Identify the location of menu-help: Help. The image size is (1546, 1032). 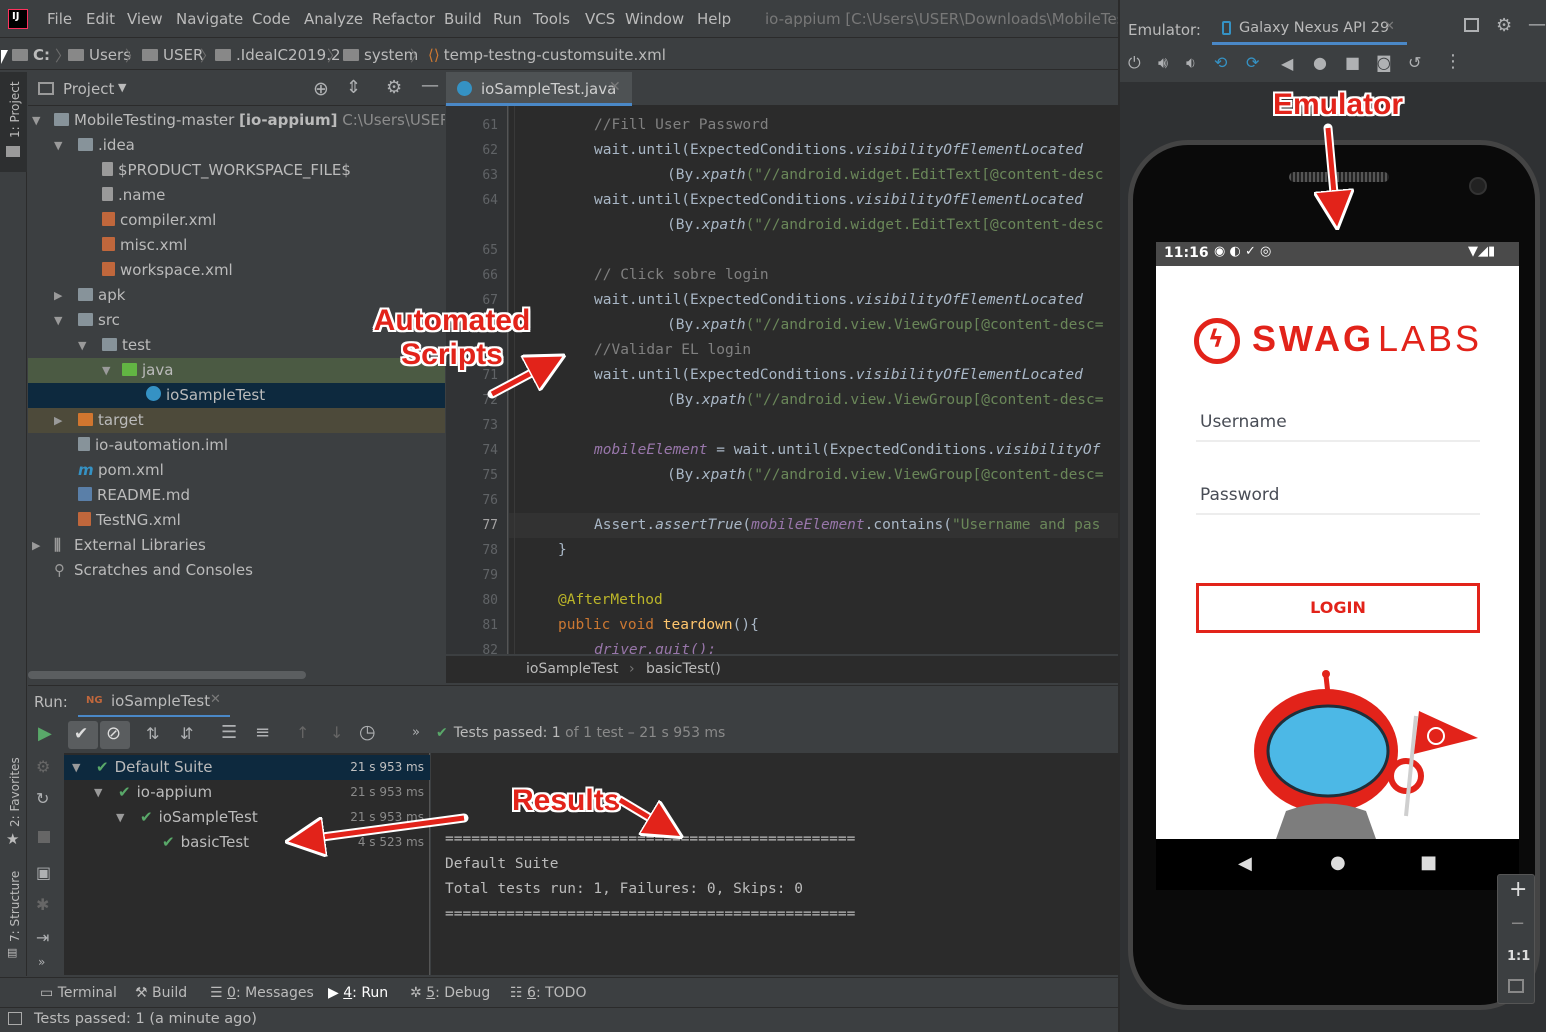
(714, 19).